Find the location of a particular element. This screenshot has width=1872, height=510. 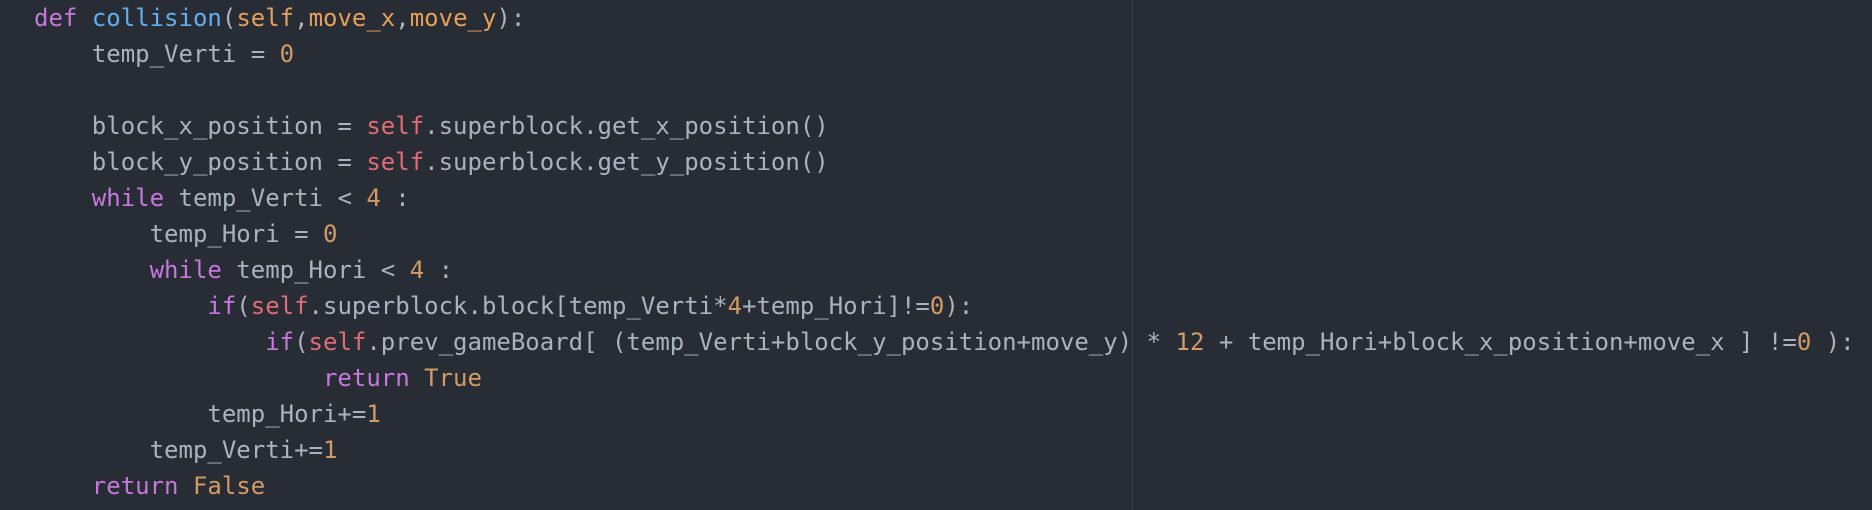

code-line: temp_Verti = 0 is located at coordinates (944, 54).